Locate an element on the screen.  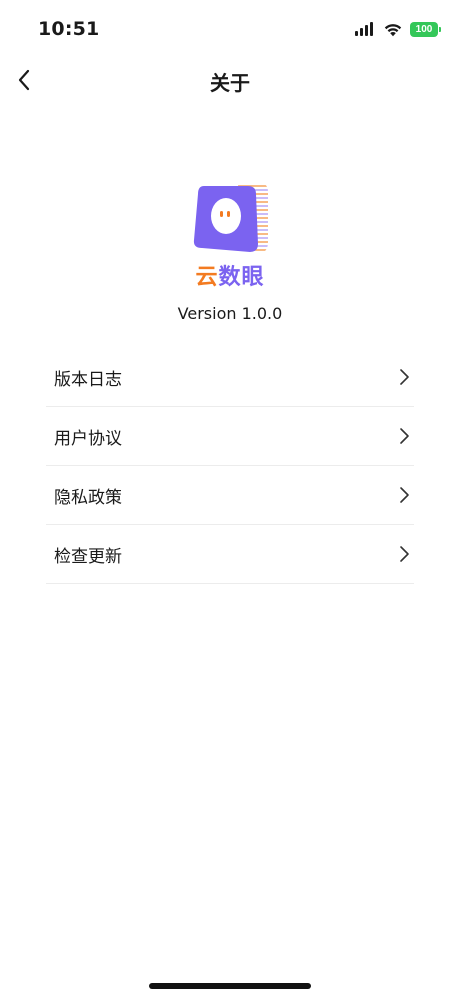
home-indicator is located at coordinates (230, 986).